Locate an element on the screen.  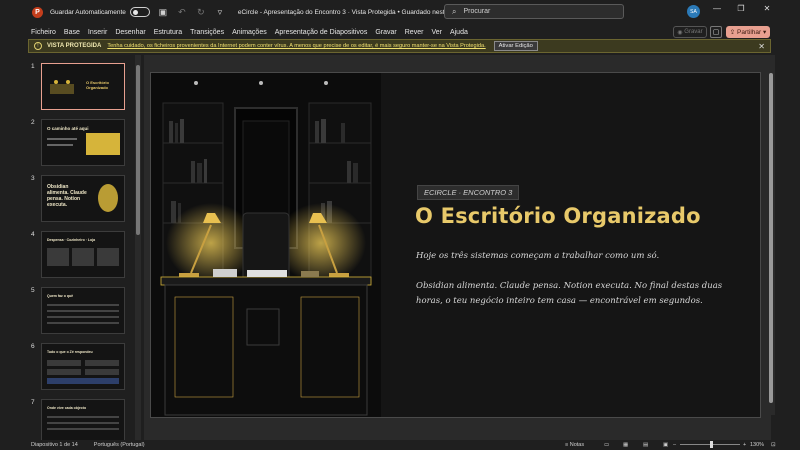
zoom-in-icon: + is located at coordinates (744, 445).